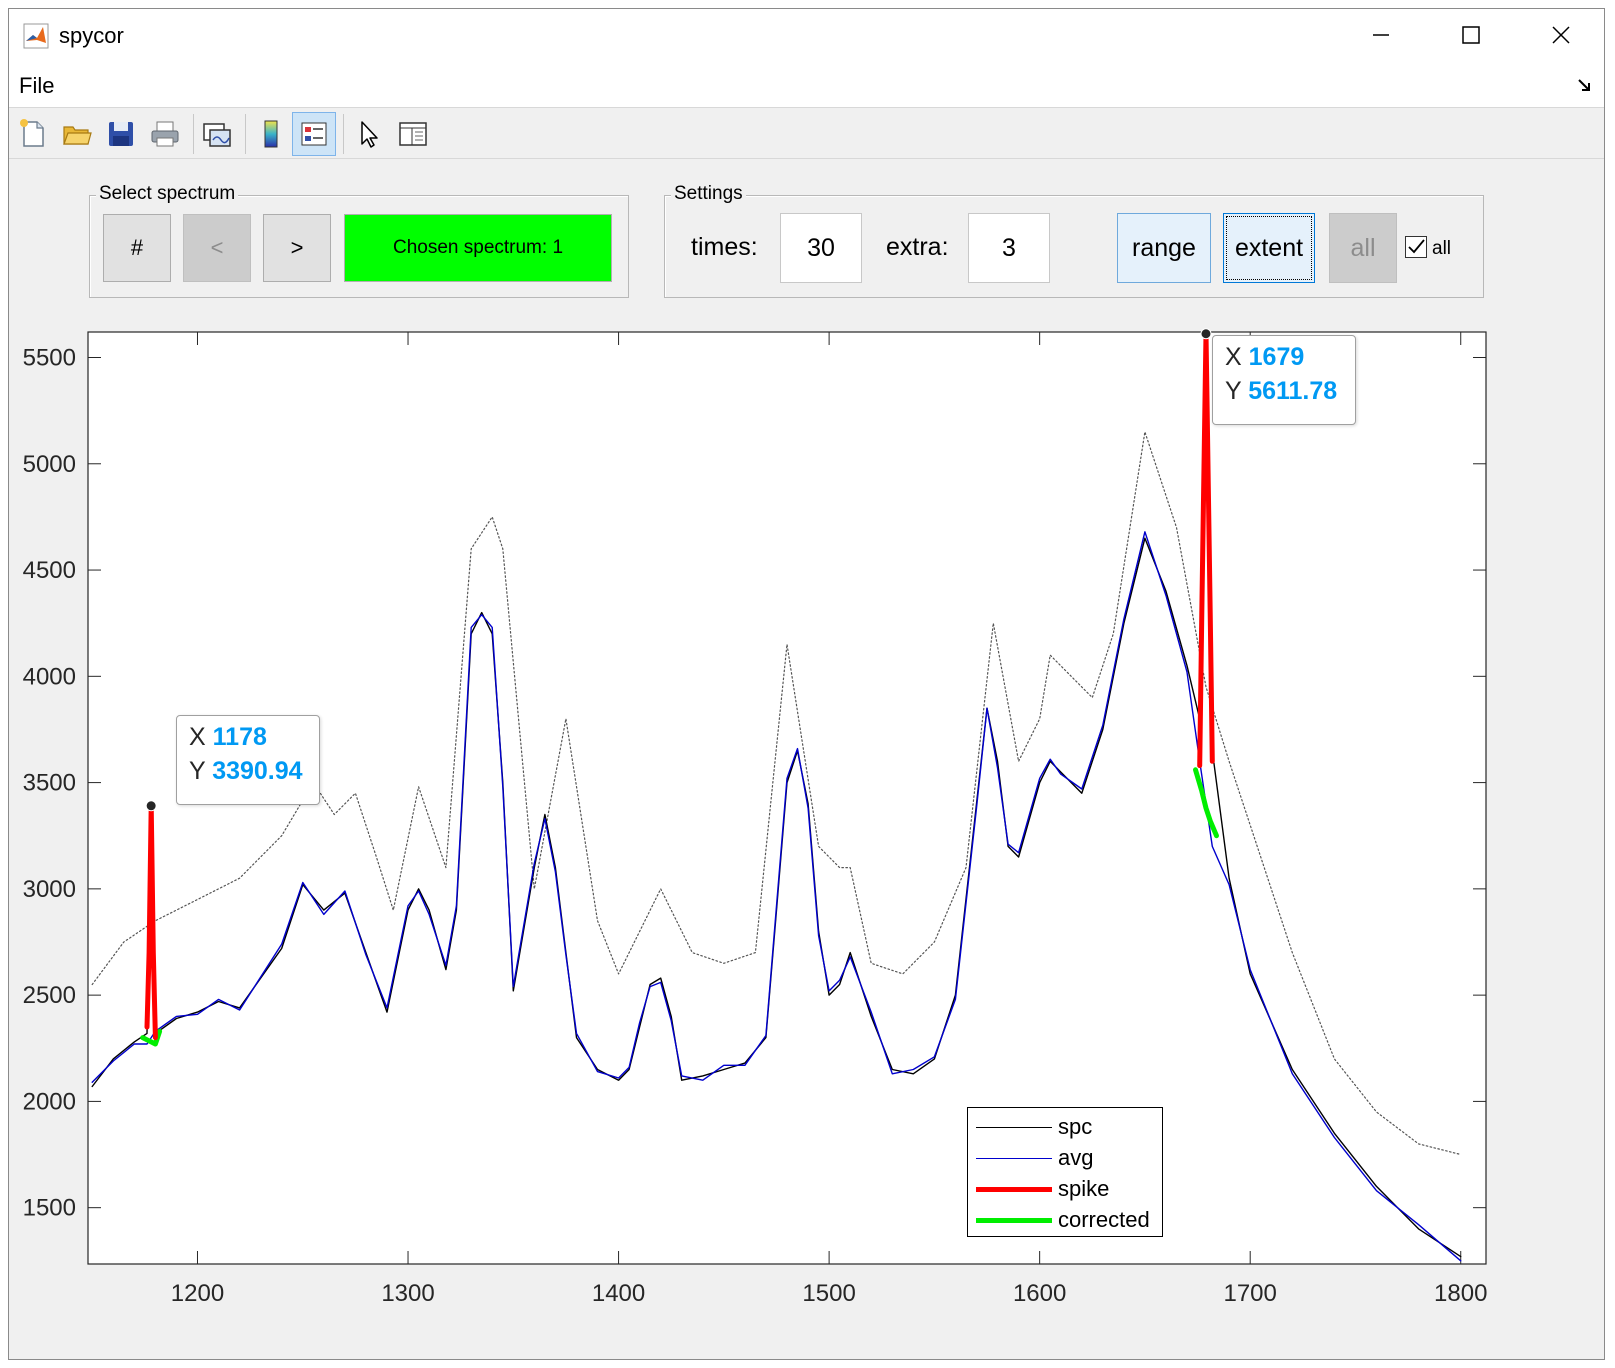 The height and width of the screenshot is (1368, 1615). What do you see at coordinates (1014, 1220) in the screenshot?
I see `legend-swatch-corrected` at bounding box center [1014, 1220].